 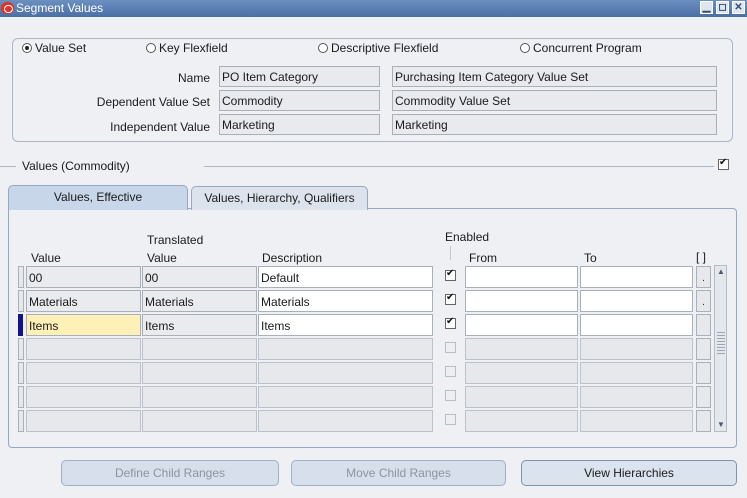 What do you see at coordinates (170, 473) in the screenshot?
I see `define-child-ranges-button: Define Child Ranges` at bounding box center [170, 473].